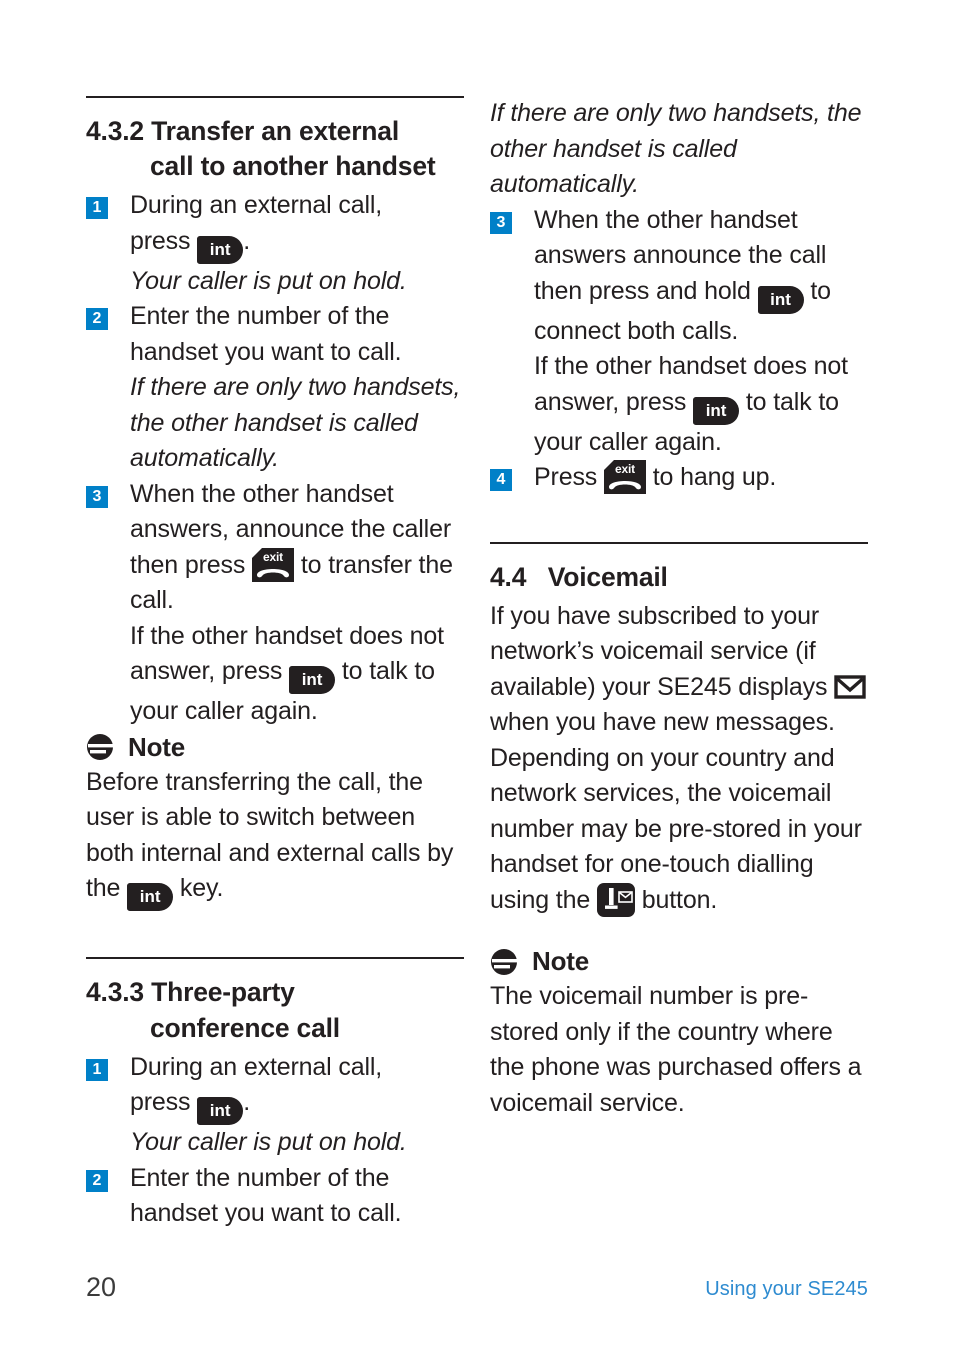  Describe the element at coordinates (115, 992) in the screenshot. I see `section-number: 4.3.3` at that location.